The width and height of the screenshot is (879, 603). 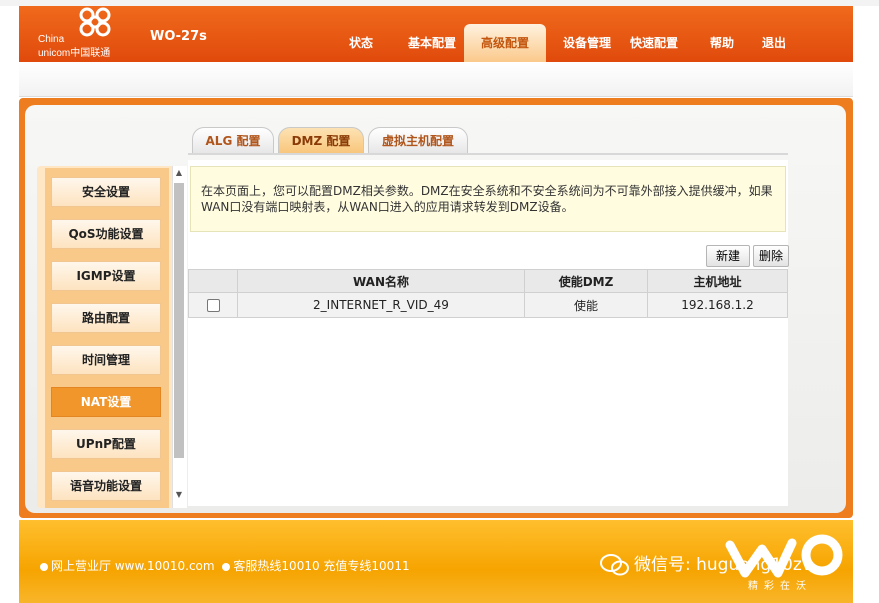 What do you see at coordinates (106, 402) in the screenshot?
I see `sidebar-item-nat: NAT设置` at bounding box center [106, 402].